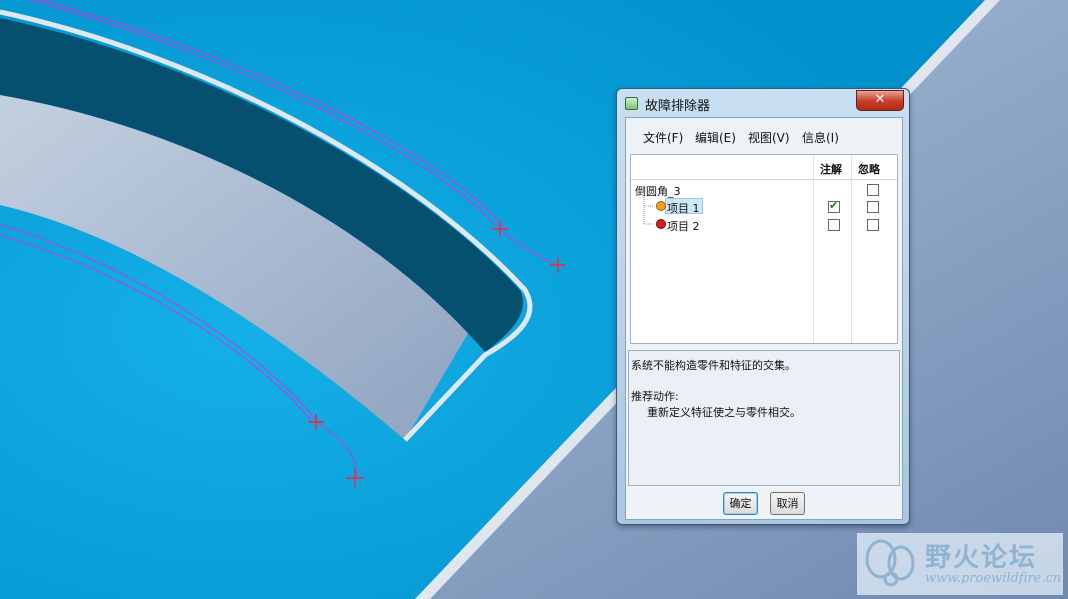 This screenshot has height=599, width=1068. What do you see at coordinates (763, 103) in the screenshot?
I see `dialog-titlebar: 故障排除器 ✕` at bounding box center [763, 103].